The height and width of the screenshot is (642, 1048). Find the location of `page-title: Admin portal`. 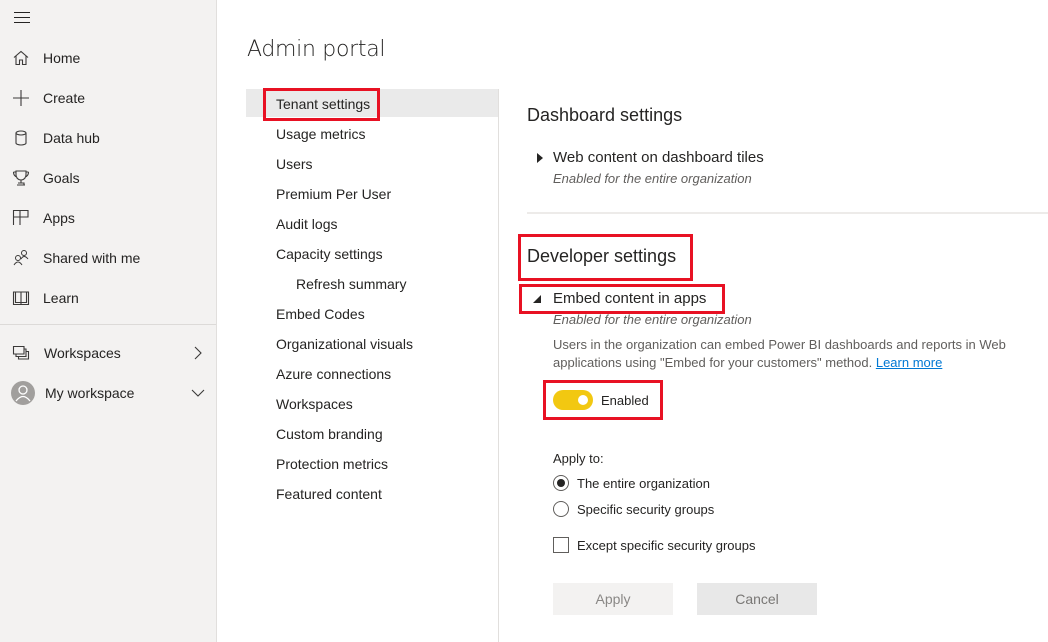

page-title: Admin portal is located at coordinates (316, 49).